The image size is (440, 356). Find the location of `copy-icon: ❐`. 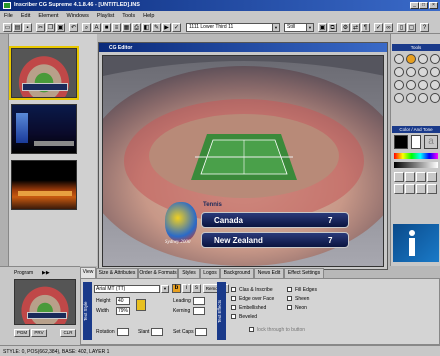

copy-icon: ❐ is located at coordinates (50, 27).